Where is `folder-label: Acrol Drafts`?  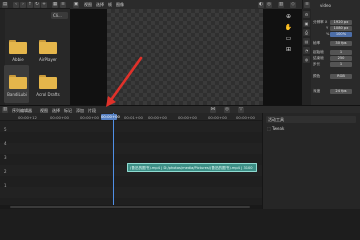 folder-label: Acrol Drafts is located at coordinates (48, 94).